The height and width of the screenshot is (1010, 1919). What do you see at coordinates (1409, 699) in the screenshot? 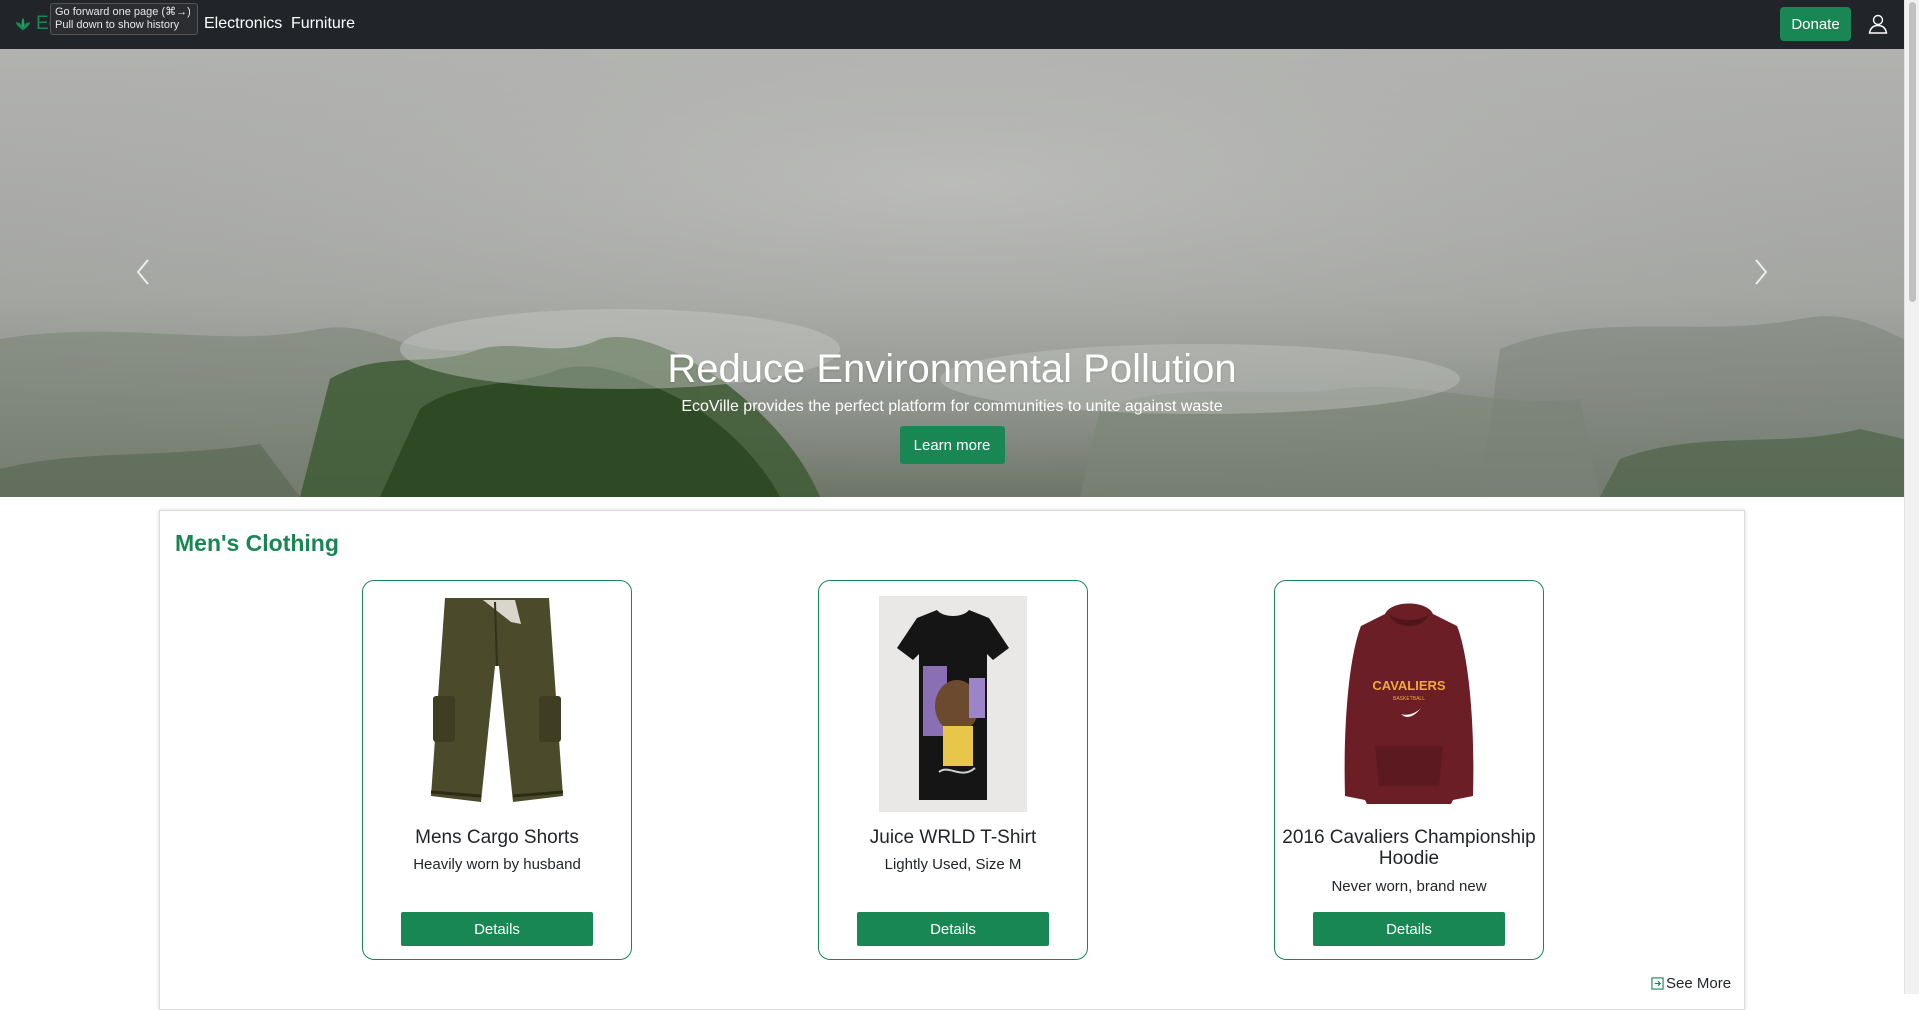
I see `hoodie-print-subtext: BASKETBALL` at bounding box center [1409, 699].